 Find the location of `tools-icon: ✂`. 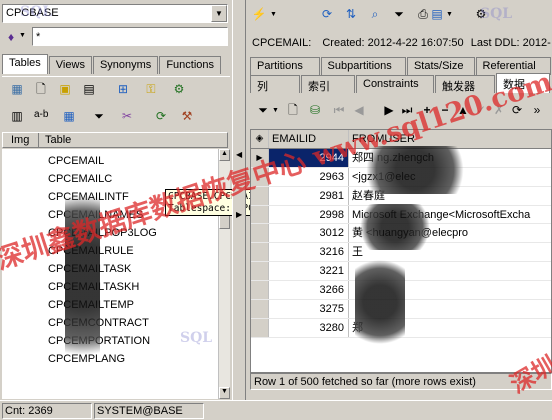

tools-icon: ✂ is located at coordinates (127, 116).